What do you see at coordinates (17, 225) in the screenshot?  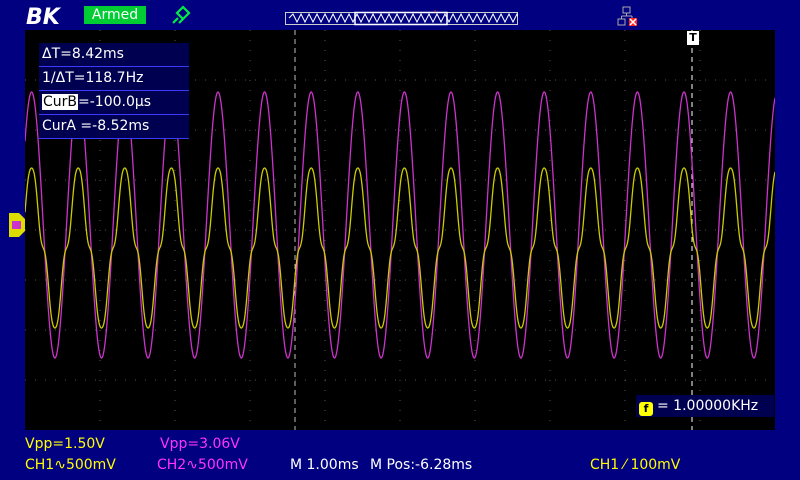 I see `channel-ground-marker` at bounding box center [17, 225].